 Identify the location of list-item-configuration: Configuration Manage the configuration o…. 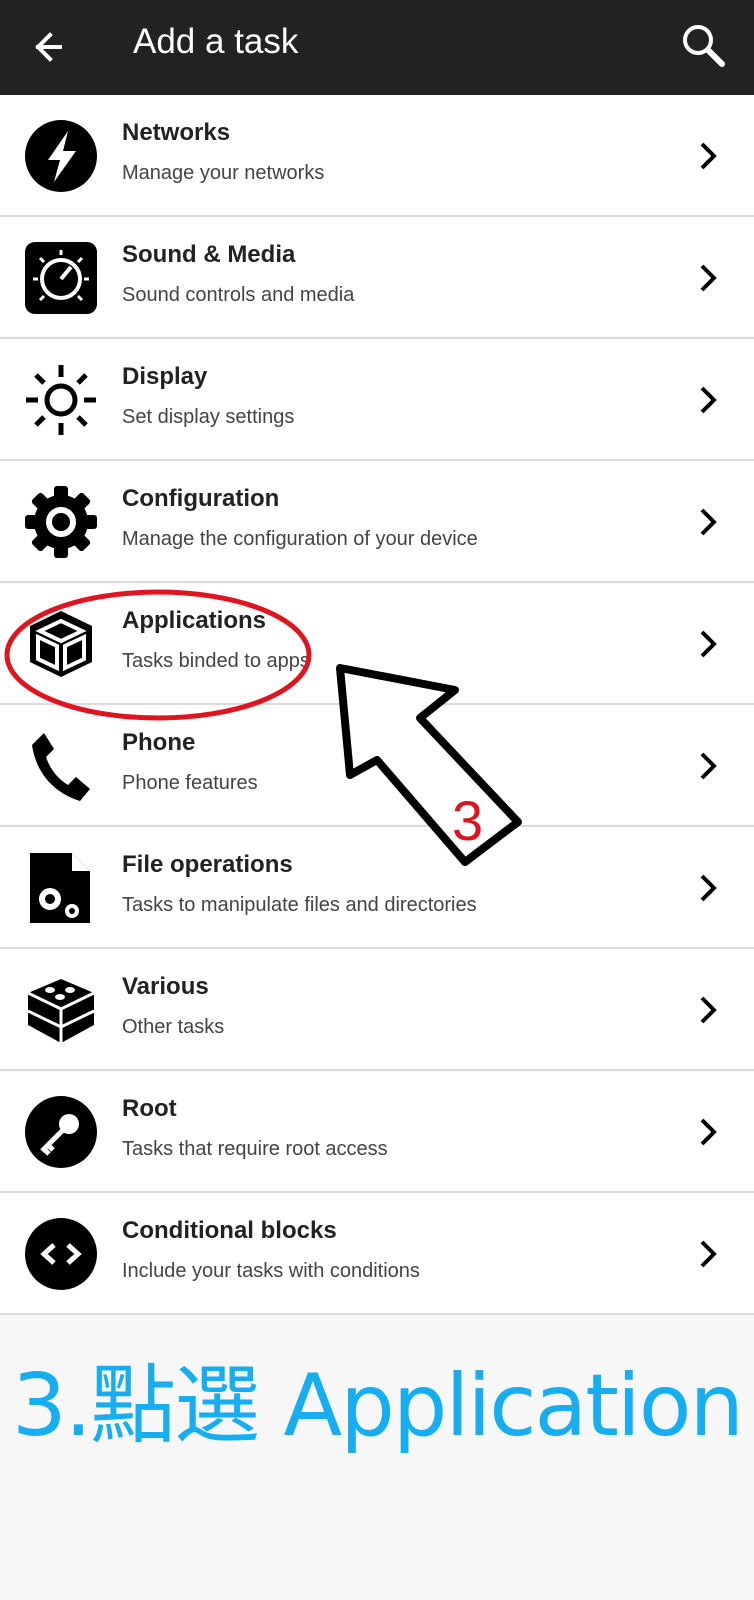
(377, 522).